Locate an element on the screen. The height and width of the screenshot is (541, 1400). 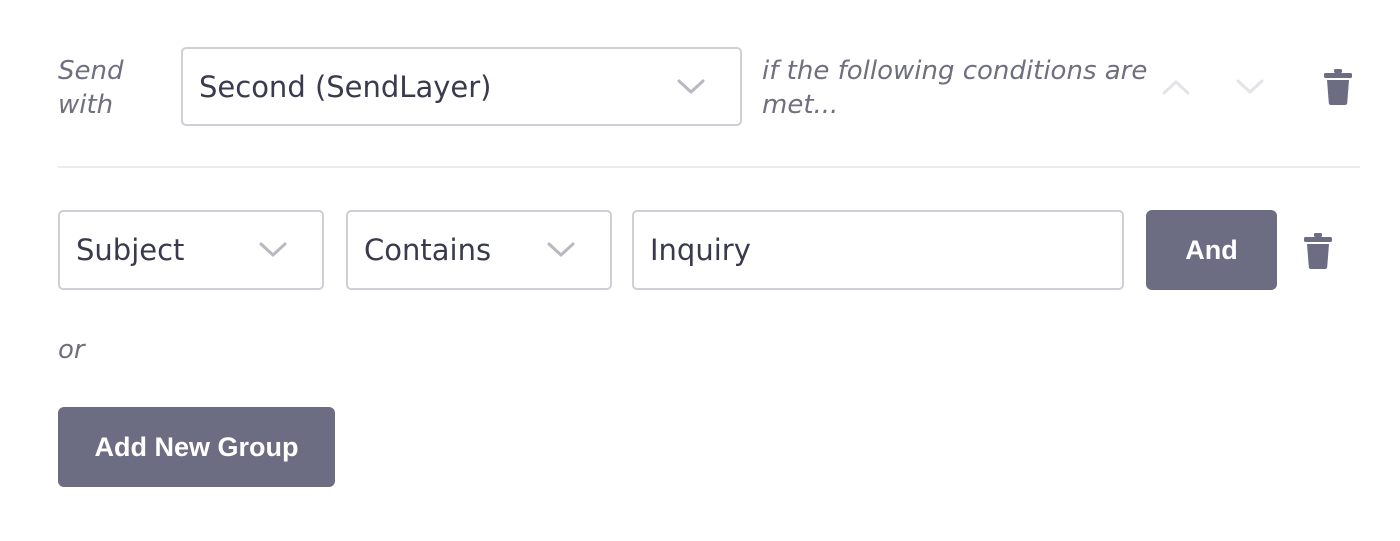
or-label: or is located at coordinates (71, 350).